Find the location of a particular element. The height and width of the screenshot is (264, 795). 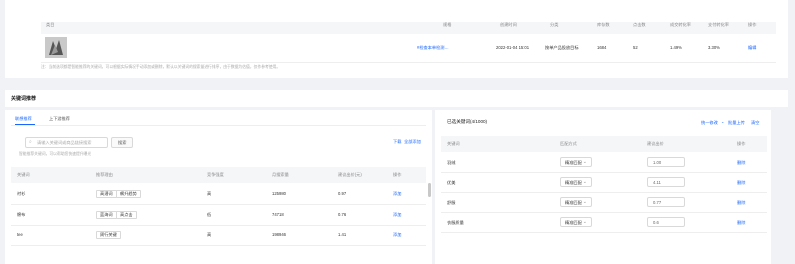

bid-input-value: 1.00 is located at coordinates (657, 162).